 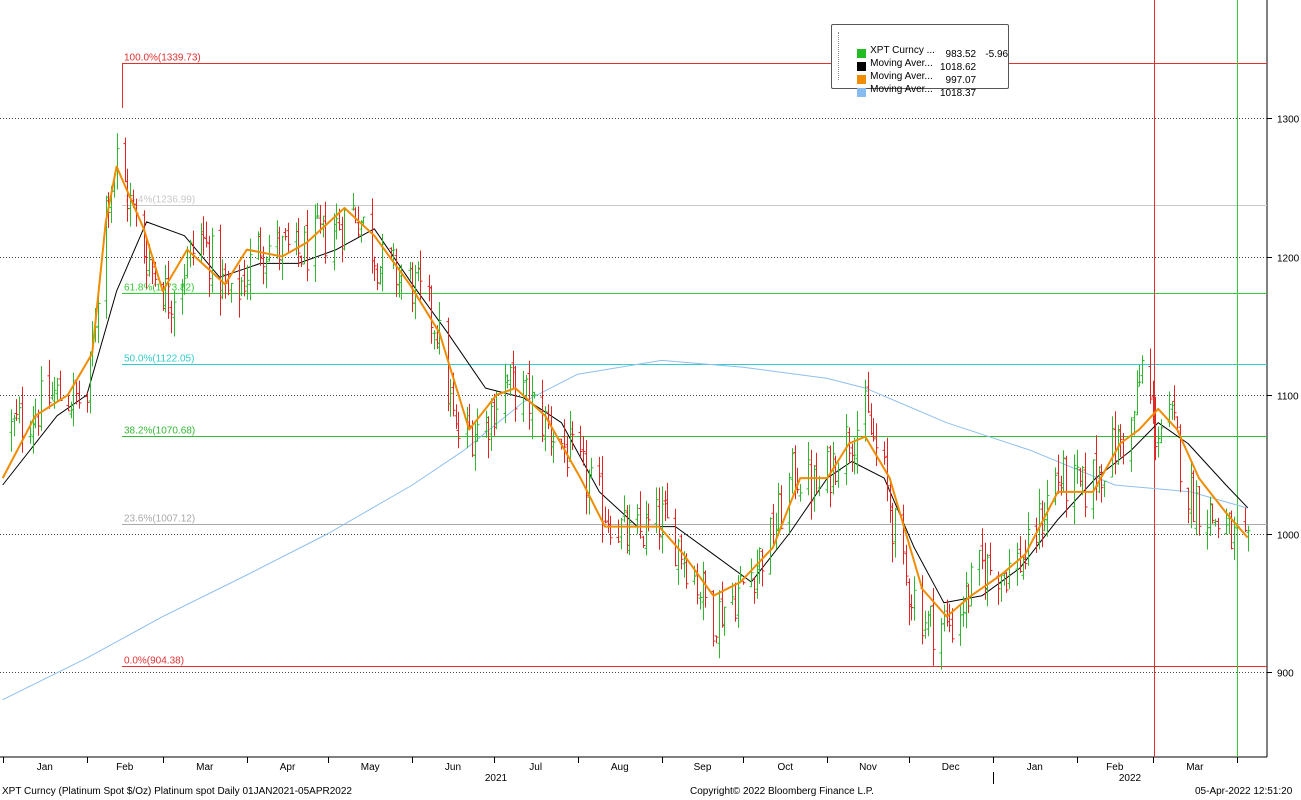 What do you see at coordinates (1288, 120) in the screenshot?
I see `y-tick-label: 1300` at bounding box center [1288, 120].